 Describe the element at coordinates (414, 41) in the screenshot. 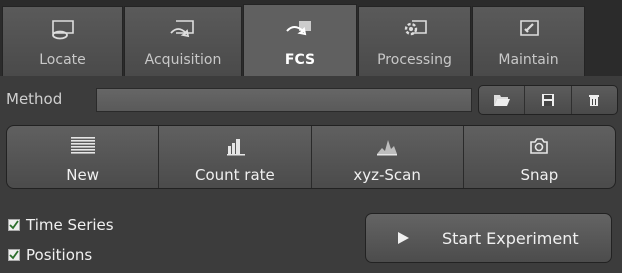

I see `tab-processing: Processing` at that location.